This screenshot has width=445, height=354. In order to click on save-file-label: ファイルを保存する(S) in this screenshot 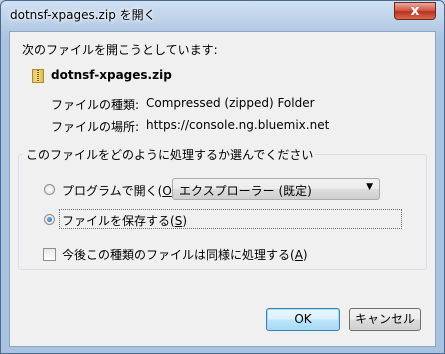, I will do `click(124, 220)`.